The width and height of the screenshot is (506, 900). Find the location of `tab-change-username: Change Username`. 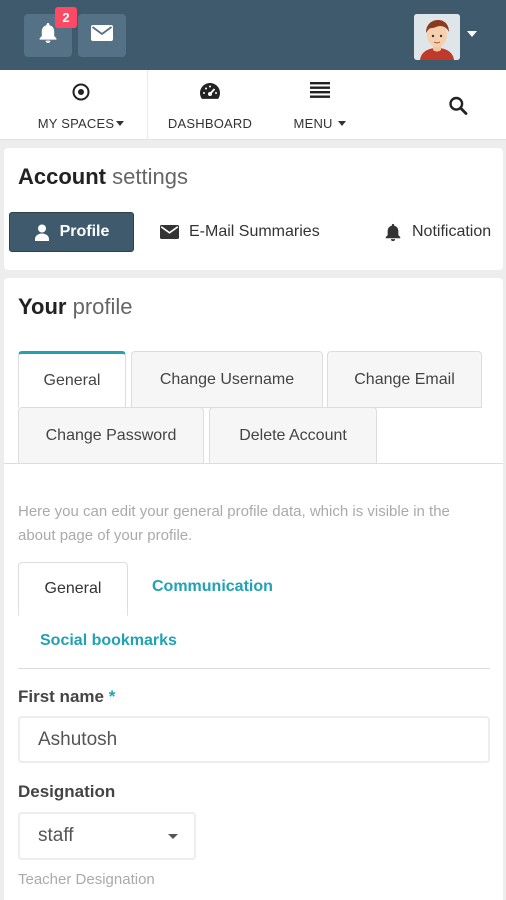

tab-change-username: Change Username is located at coordinates (227, 379).